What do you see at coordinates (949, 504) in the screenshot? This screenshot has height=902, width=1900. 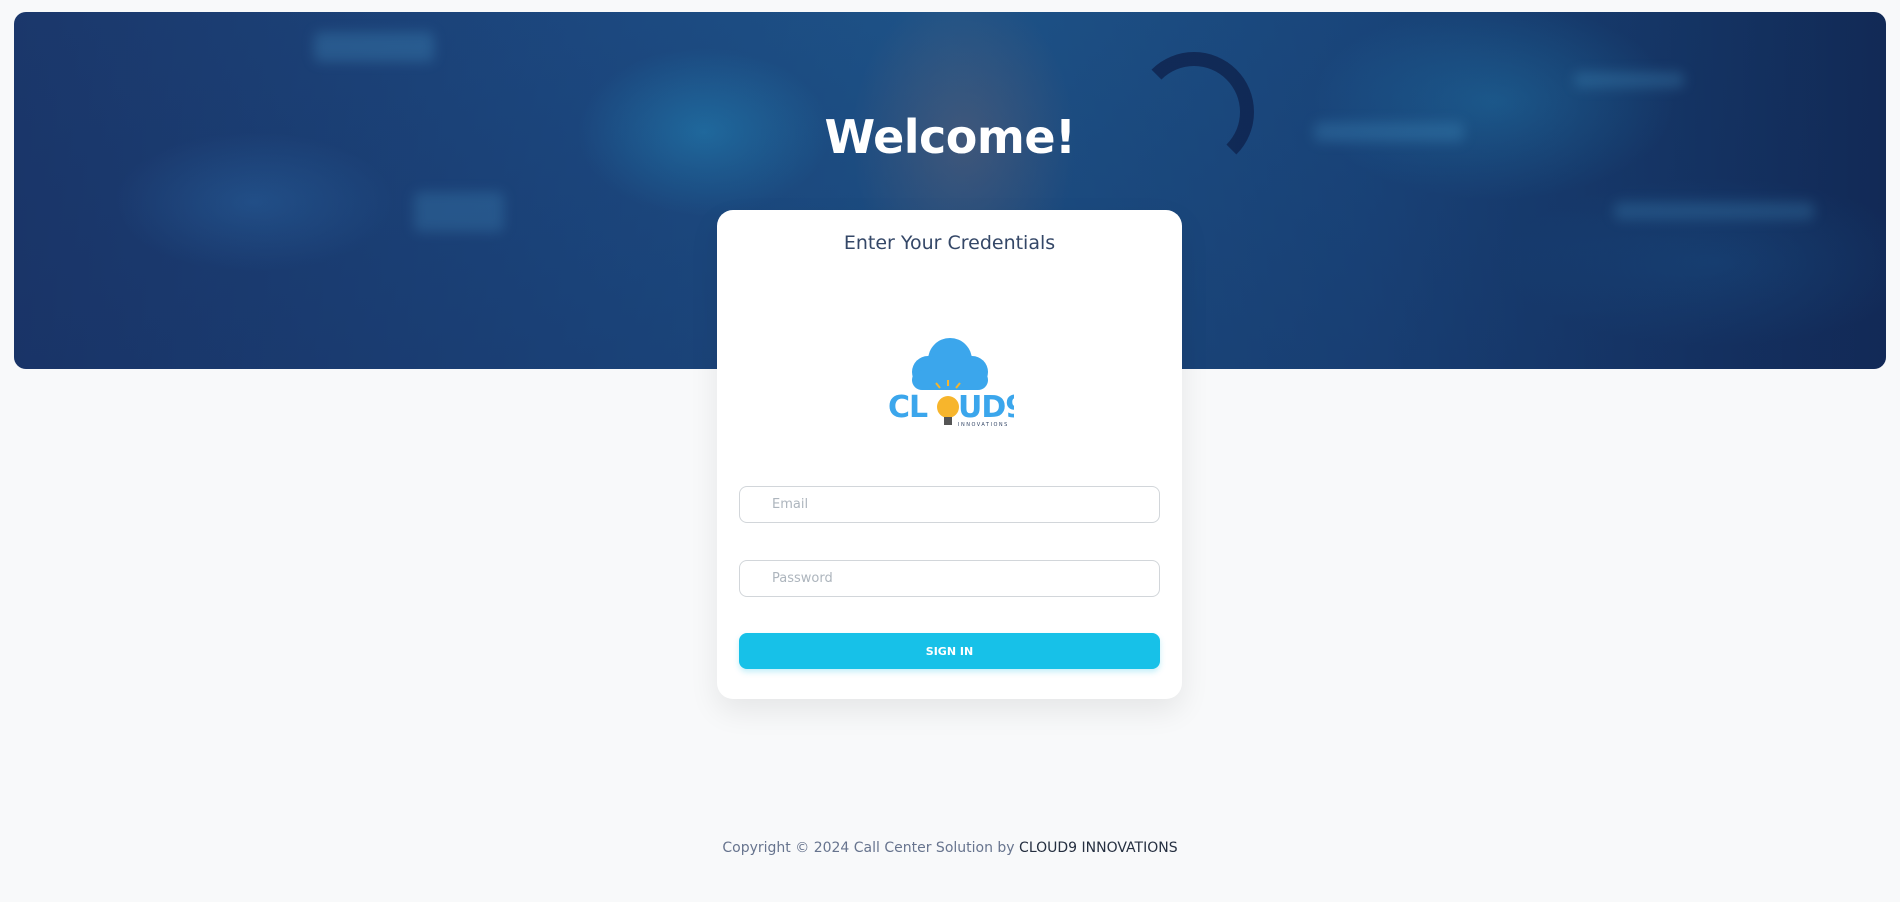 I see `email-field` at bounding box center [949, 504].